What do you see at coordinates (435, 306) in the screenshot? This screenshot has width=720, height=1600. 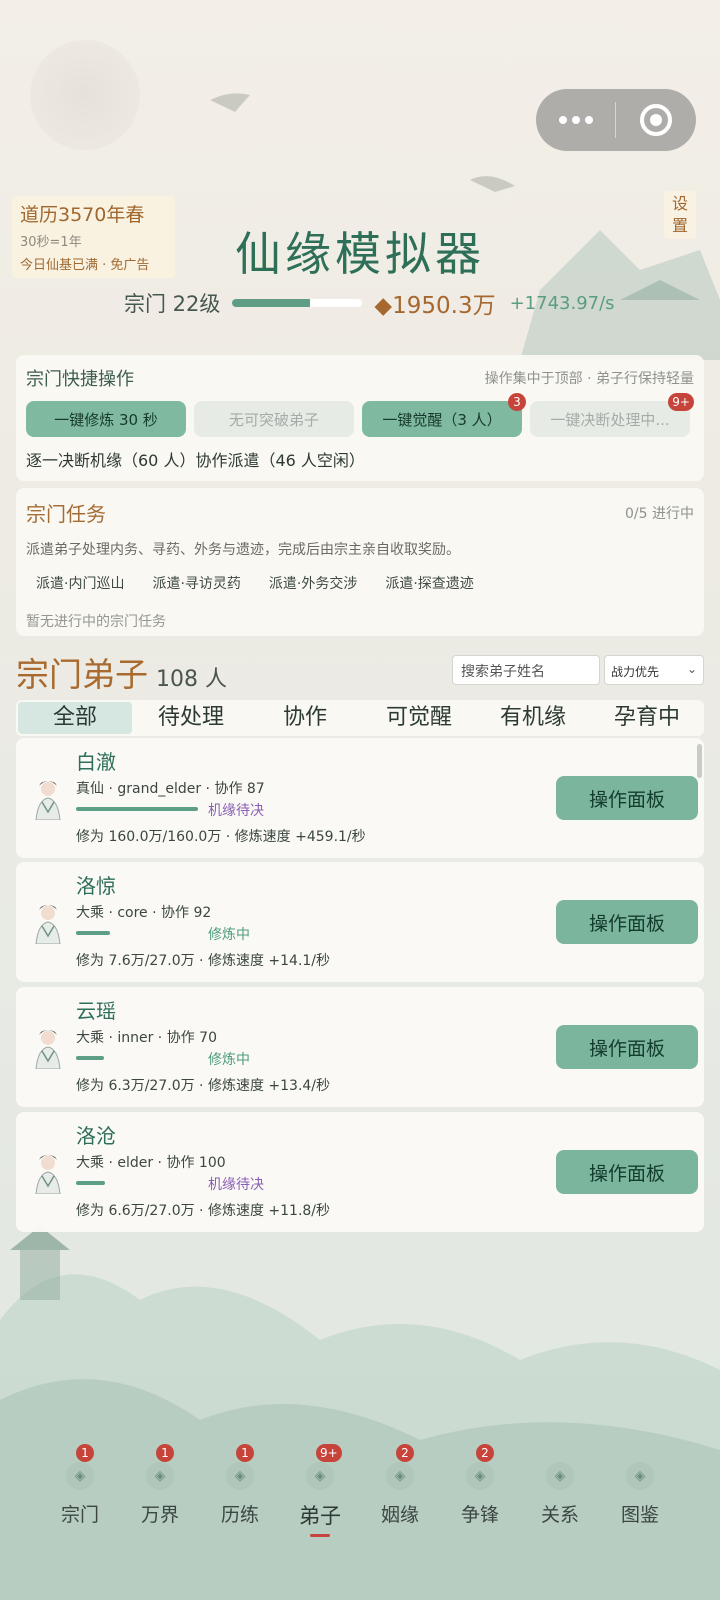 I see `spirit-stone-amount: ◆1950.3万` at bounding box center [435, 306].